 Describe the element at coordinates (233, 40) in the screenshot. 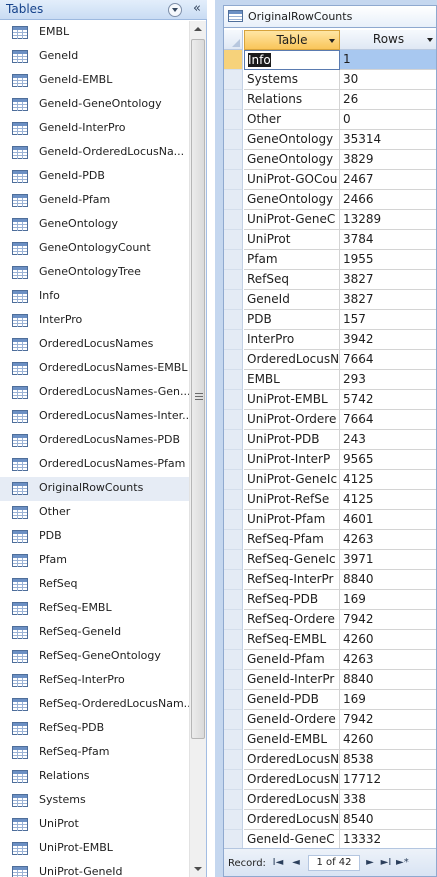

I see `select-all-corner` at that location.